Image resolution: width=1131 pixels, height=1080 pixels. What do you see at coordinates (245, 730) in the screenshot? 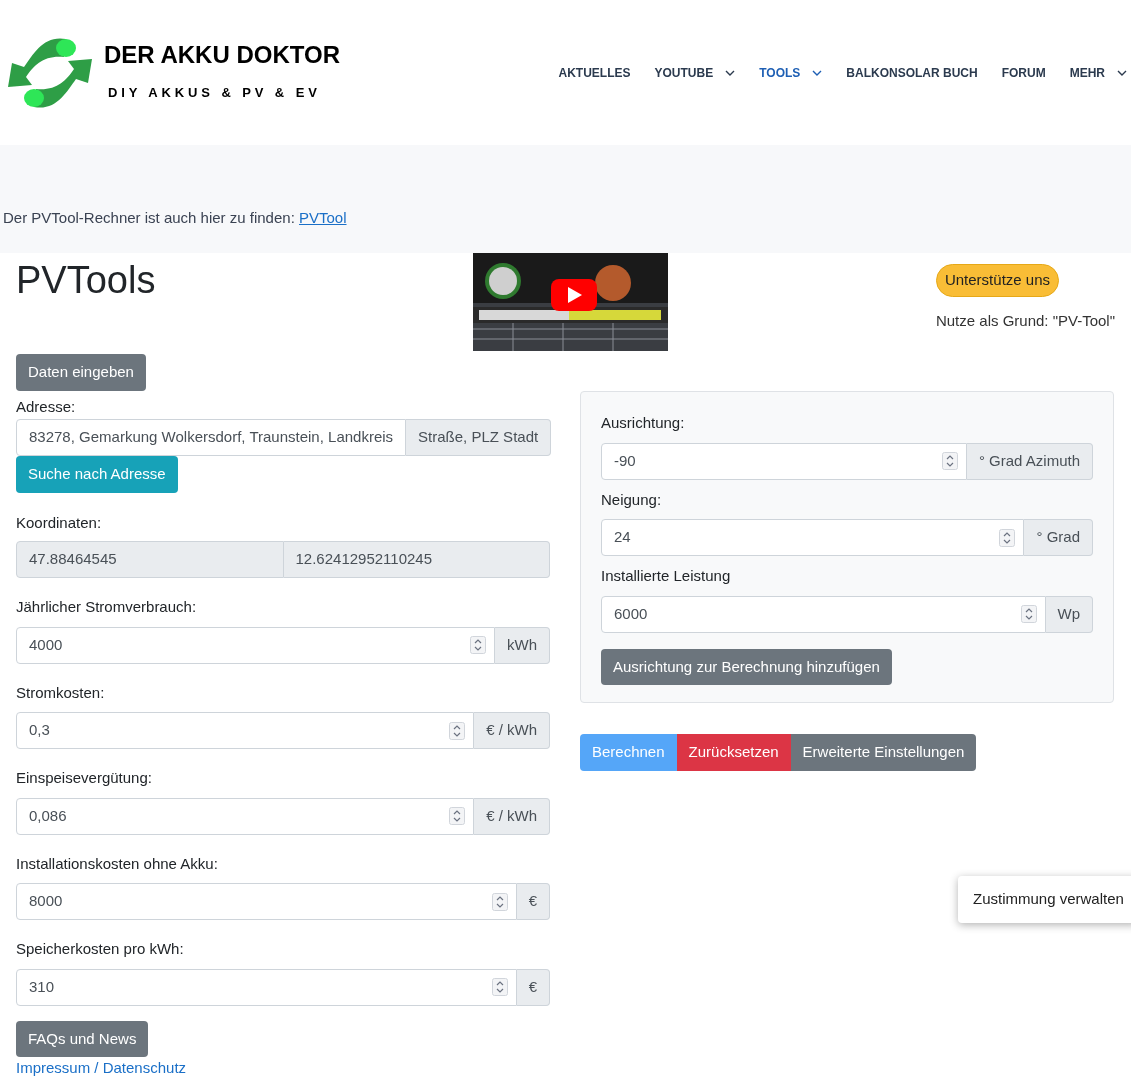
I see `number-field: 0,3` at bounding box center [245, 730].